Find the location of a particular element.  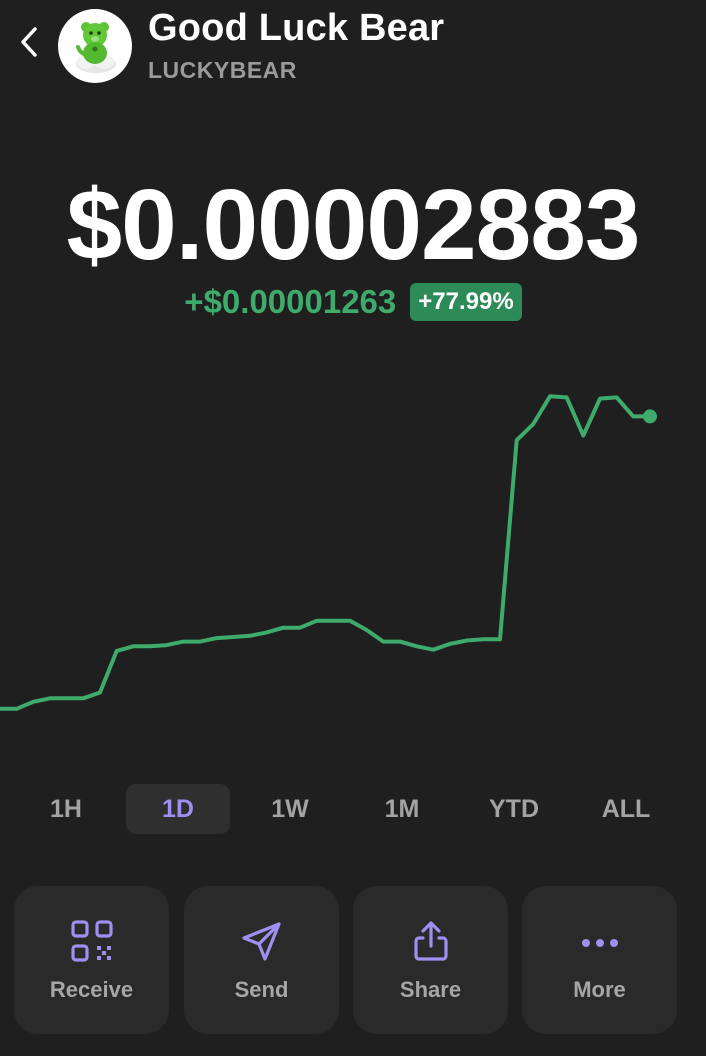

range-tab-ytd: YTD is located at coordinates (514, 809).